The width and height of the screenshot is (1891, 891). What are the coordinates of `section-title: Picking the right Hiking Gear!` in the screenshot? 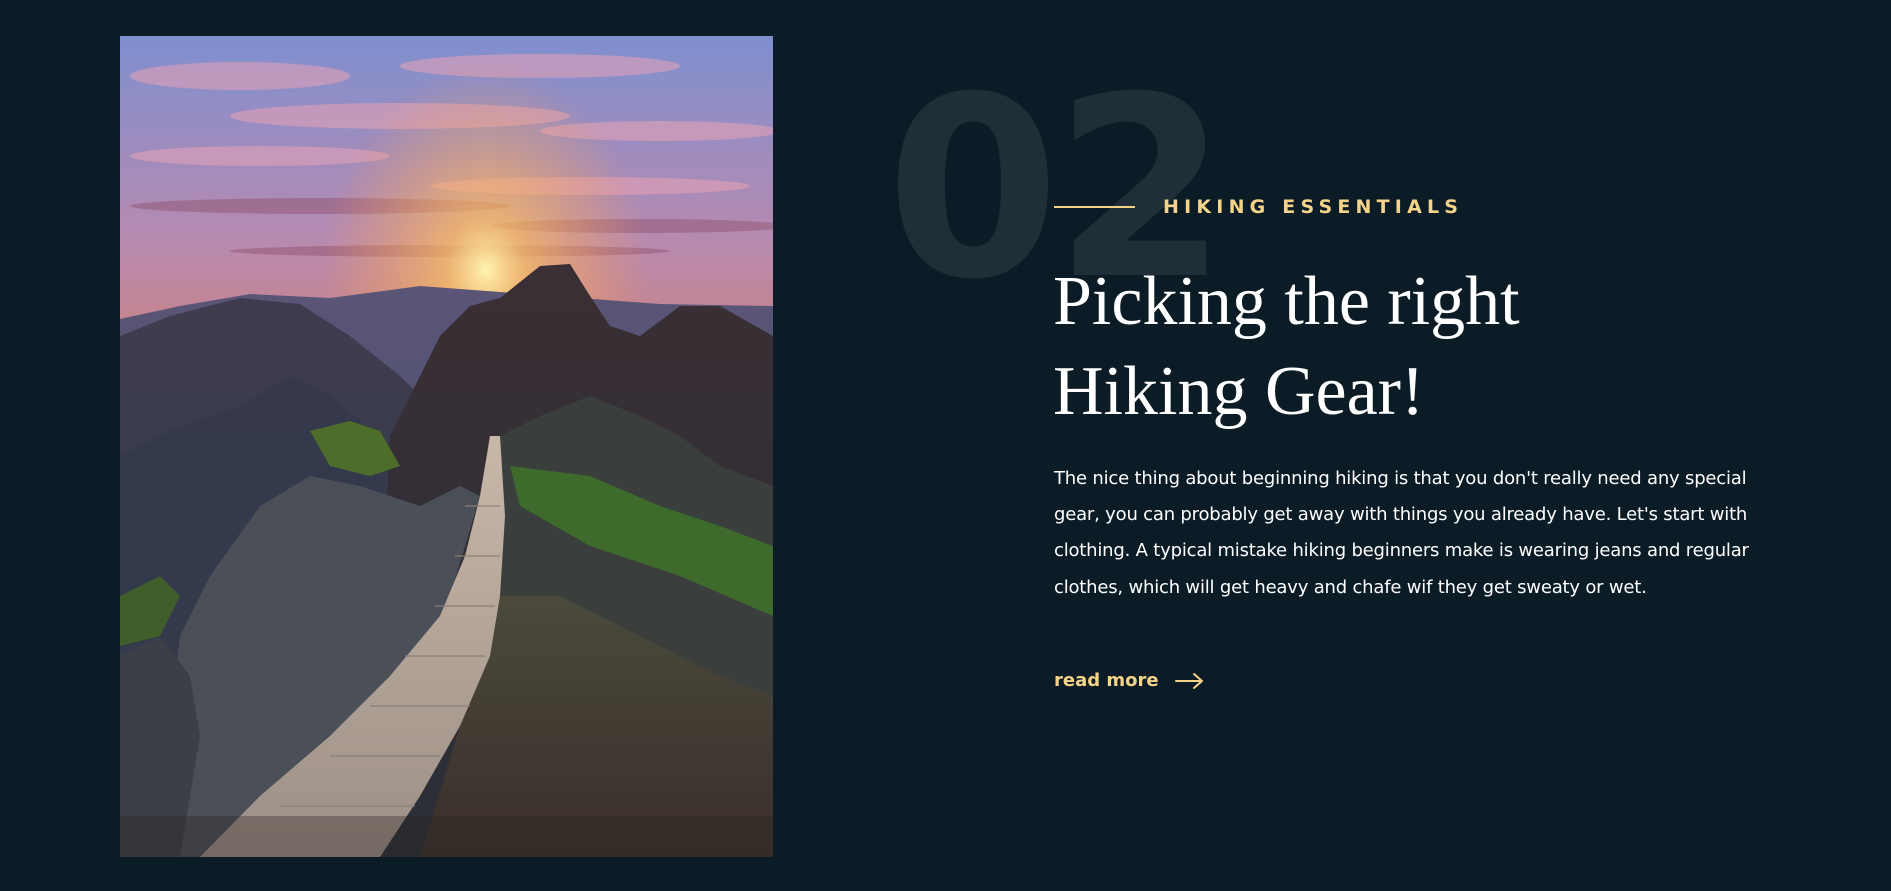 It's located at (1373, 347).